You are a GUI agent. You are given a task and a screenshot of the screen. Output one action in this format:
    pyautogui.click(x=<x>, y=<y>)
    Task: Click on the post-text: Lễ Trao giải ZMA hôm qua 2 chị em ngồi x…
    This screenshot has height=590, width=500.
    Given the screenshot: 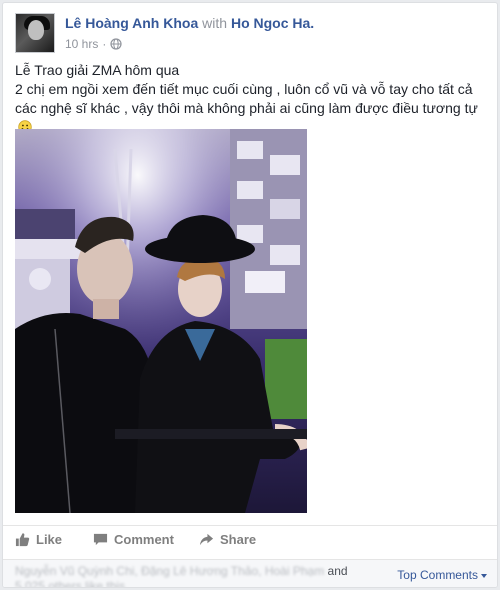 What is the action you would take?
    pyautogui.click(x=252, y=99)
    